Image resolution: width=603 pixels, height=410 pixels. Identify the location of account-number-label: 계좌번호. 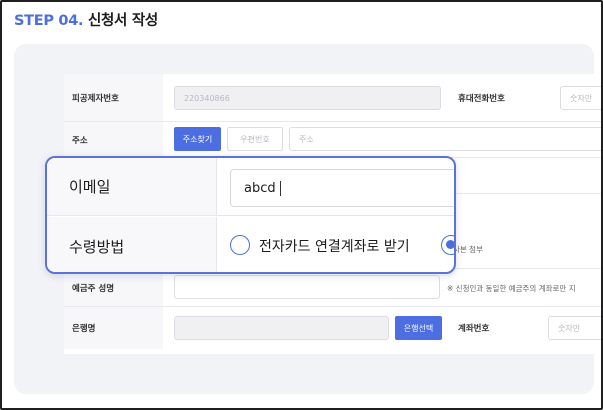
(474, 329).